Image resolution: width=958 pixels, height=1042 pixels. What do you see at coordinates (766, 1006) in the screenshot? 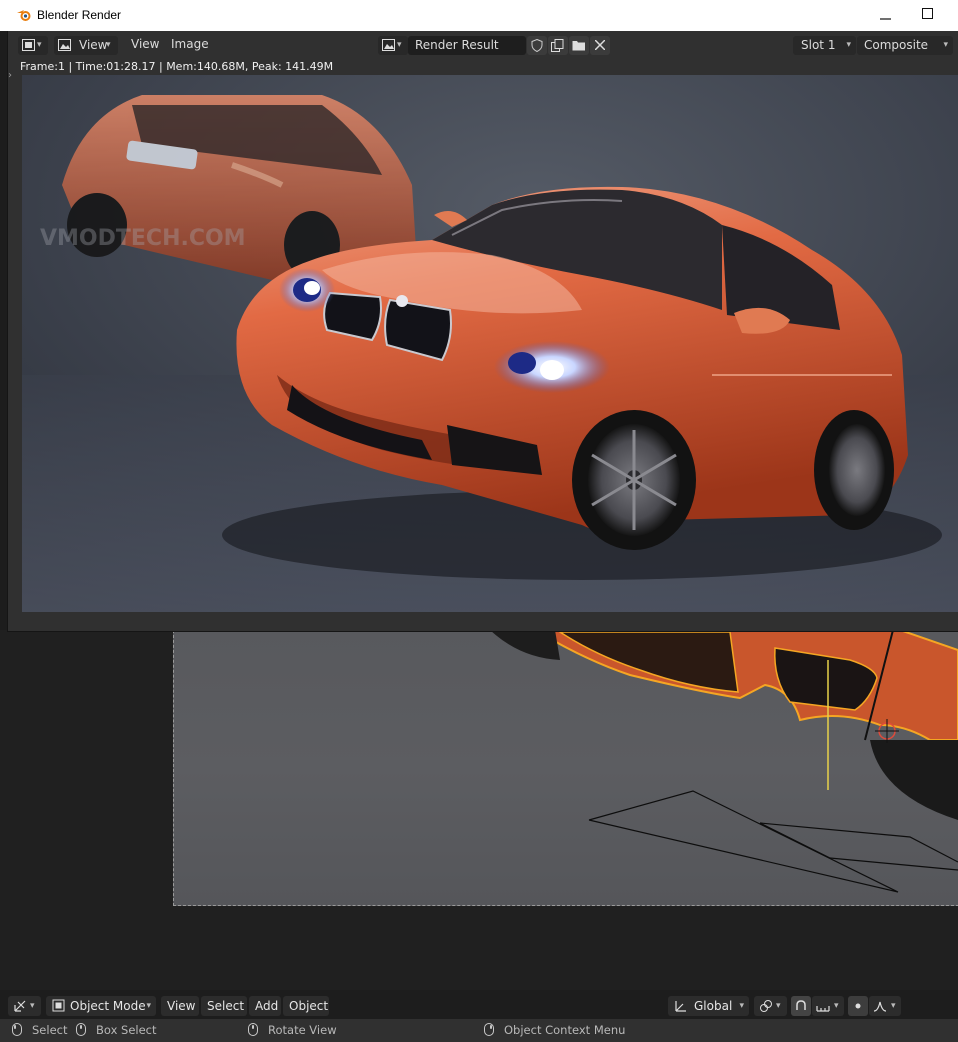
I see `pivot-icon` at bounding box center [766, 1006].